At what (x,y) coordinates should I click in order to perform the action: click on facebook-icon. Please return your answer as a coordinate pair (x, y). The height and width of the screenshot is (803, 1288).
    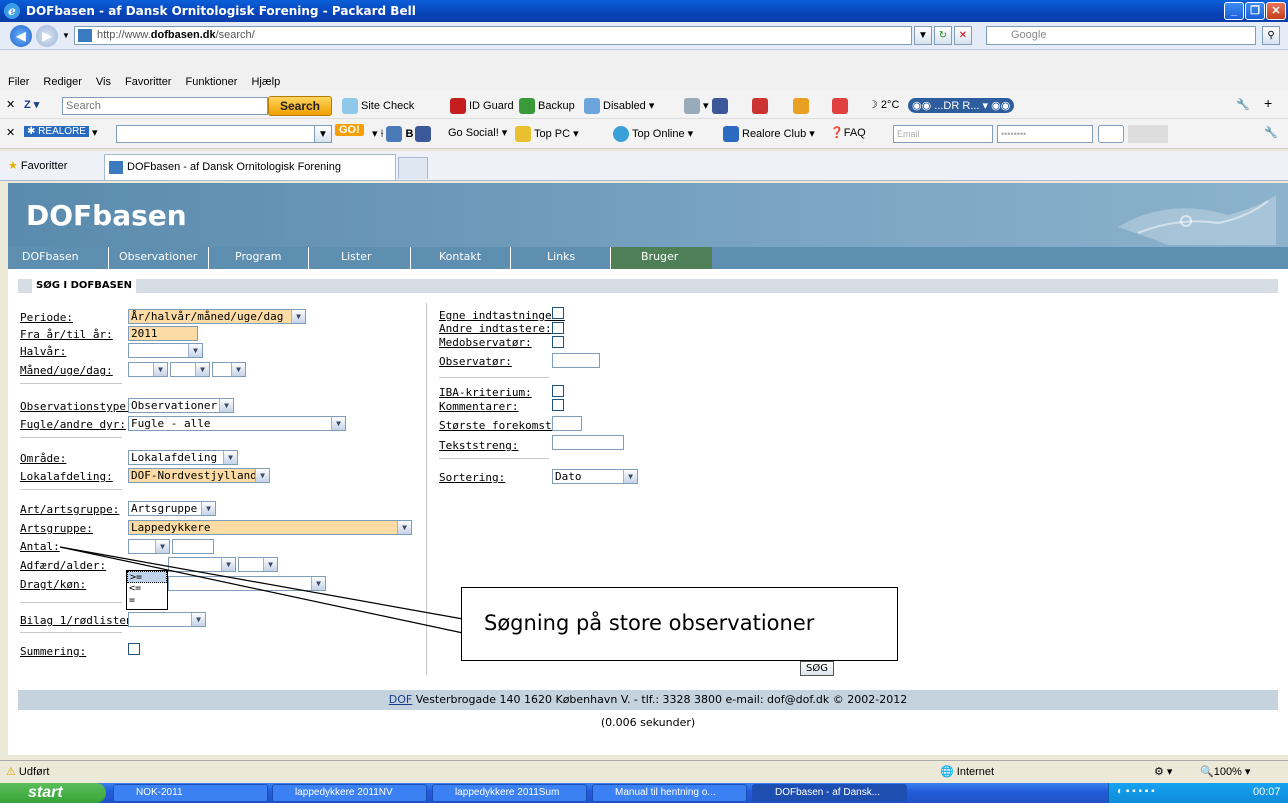
    Looking at the image, I should click on (721, 106).